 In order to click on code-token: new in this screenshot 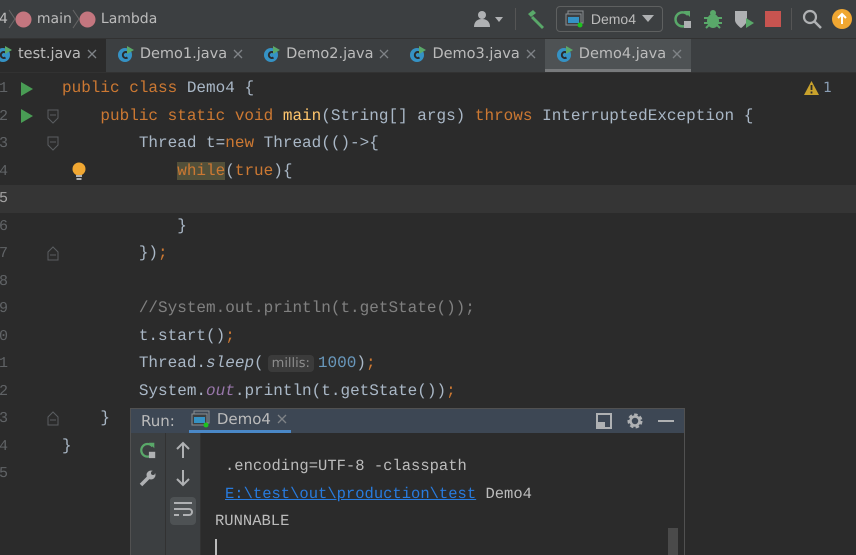, I will do `click(240, 143)`.